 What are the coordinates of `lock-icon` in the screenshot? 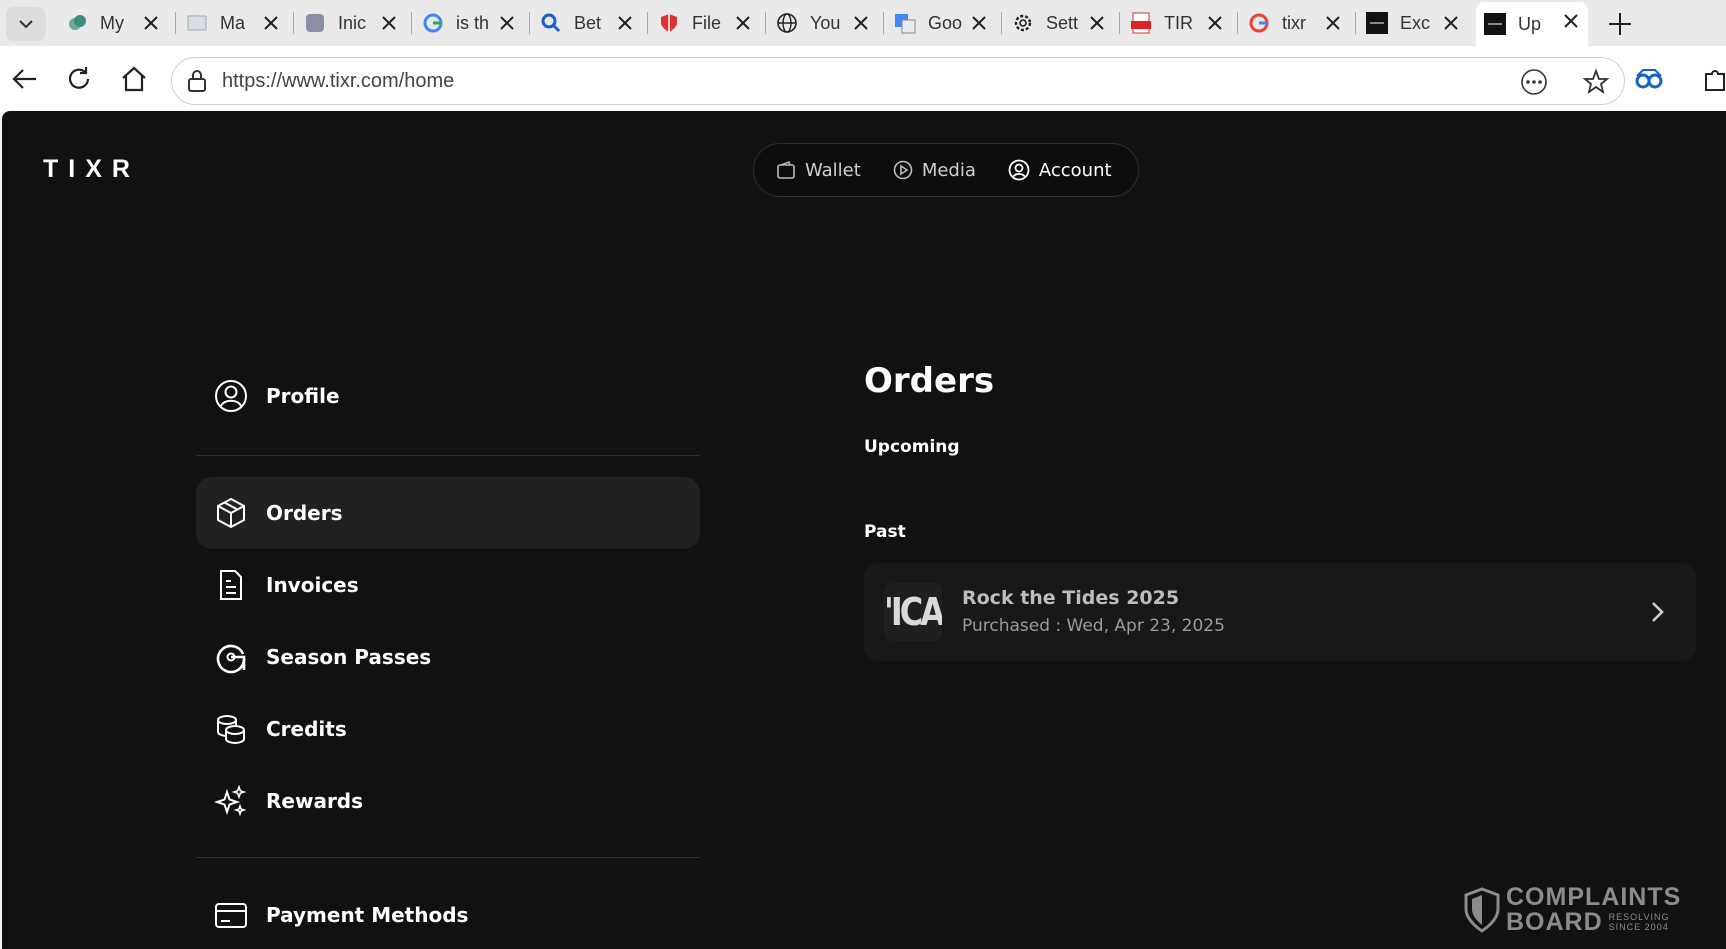 It's located at (197, 81).